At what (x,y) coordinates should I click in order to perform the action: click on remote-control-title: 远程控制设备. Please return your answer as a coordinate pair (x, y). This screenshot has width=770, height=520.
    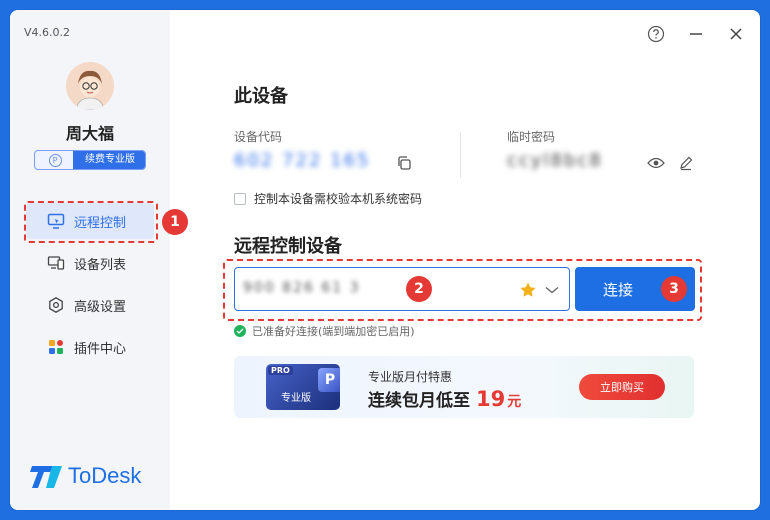
    Looking at the image, I should click on (288, 246).